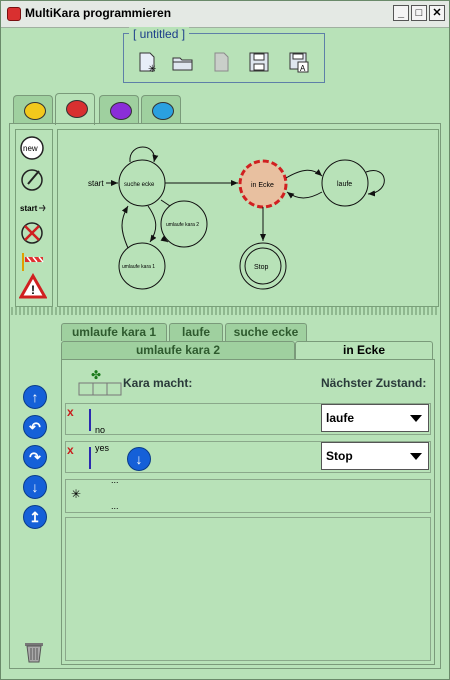 The width and height of the screenshot is (450, 680). What do you see at coordinates (34, 651) in the screenshot?
I see `trash-icon` at bounding box center [34, 651].